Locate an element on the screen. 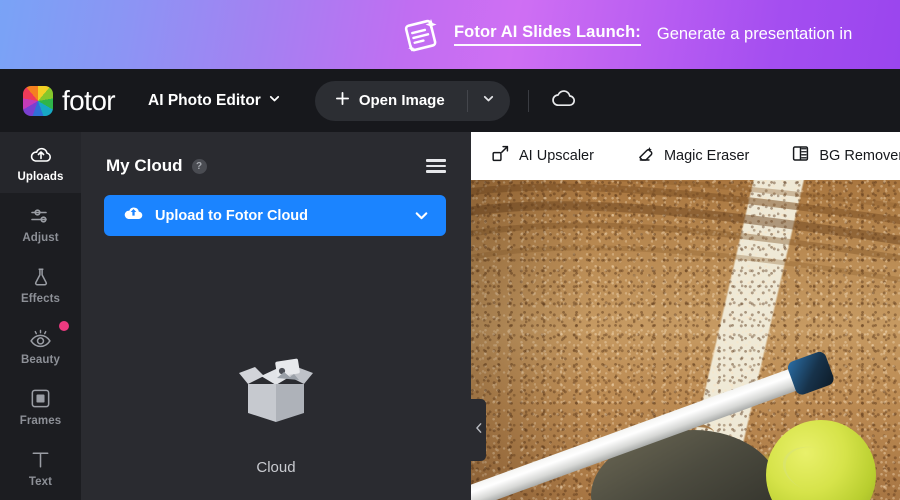  empty-state-label: Cloud is located at coordinates (276, 467).